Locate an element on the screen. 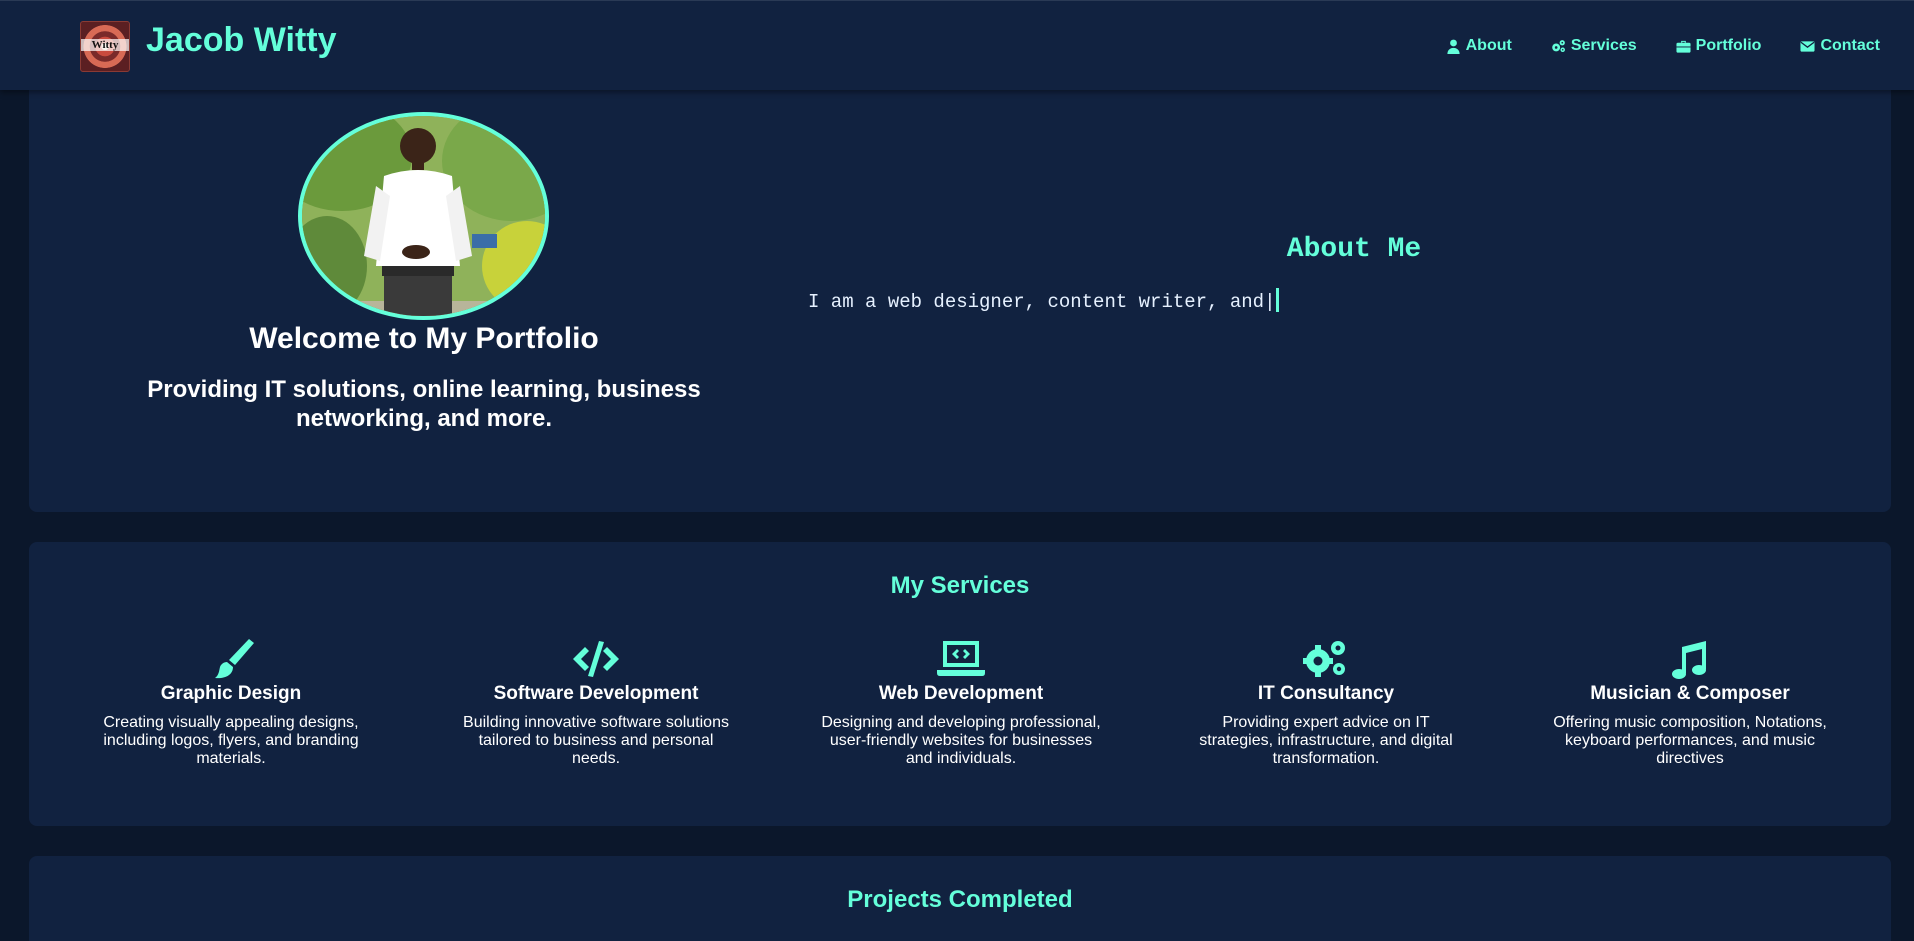 This screenshot has height=941, width=1914. user-icon is located at coordinates (1453, 46).